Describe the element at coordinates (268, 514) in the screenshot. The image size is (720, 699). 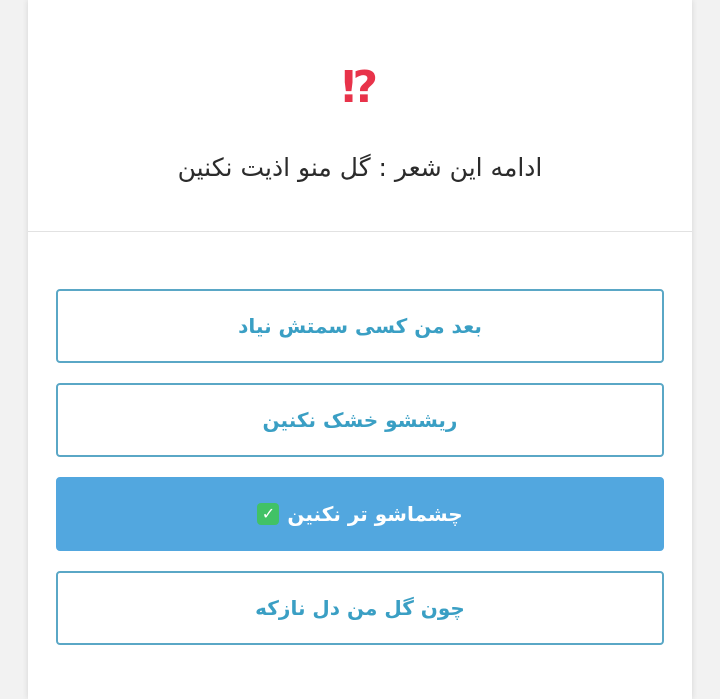
I see `check-mark-icon: ✓` at that location.